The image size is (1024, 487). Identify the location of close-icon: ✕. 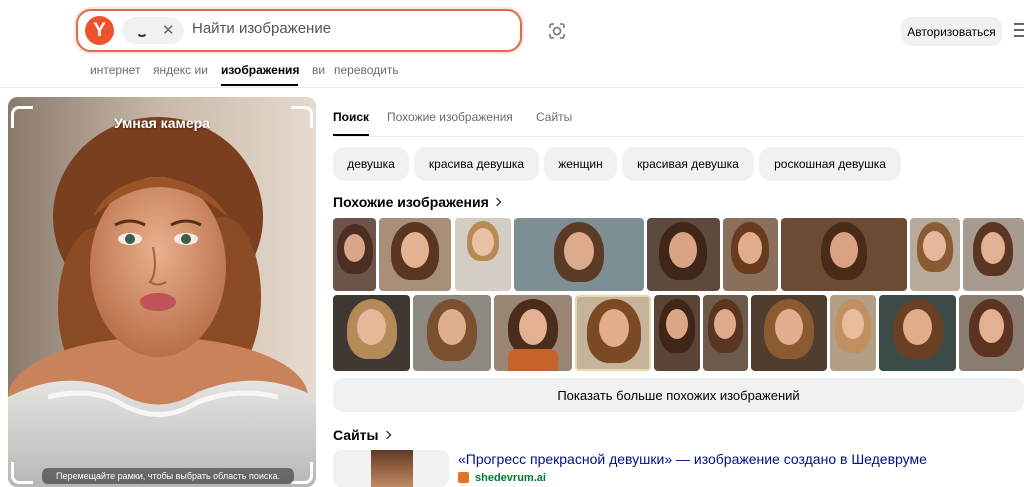
(168, 30).